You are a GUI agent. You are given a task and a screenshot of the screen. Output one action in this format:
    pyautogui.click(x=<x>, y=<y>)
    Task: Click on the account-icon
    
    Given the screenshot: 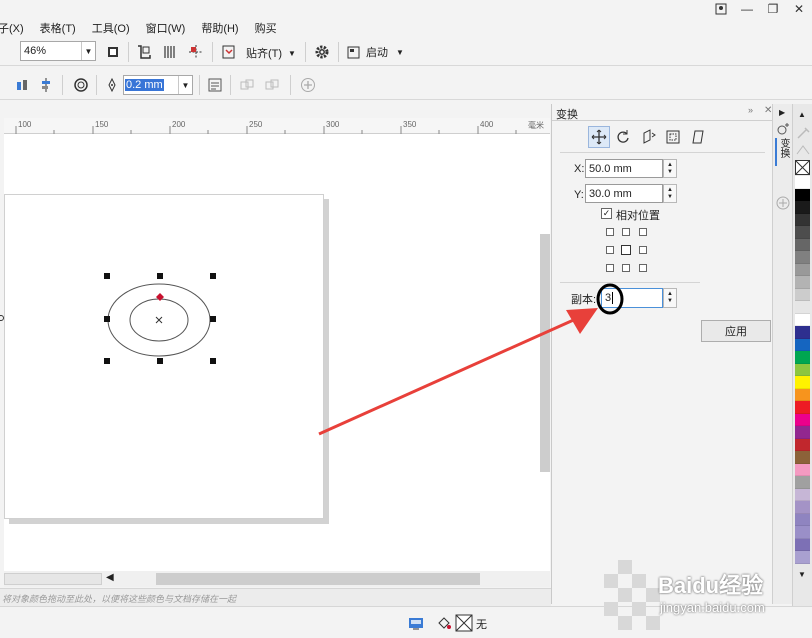 What is the action you would take?
    pyautogui.click(x=721, y=9)
    